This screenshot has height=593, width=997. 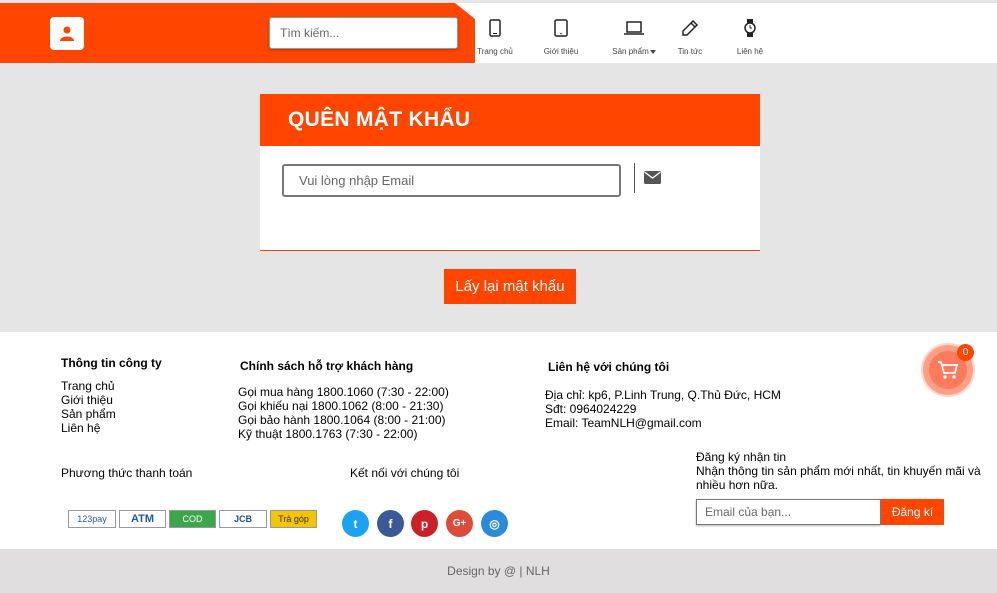 What do you see at coordinates (80, 428) in the screenshot?
I see `footer-link-contact: Liên hệ` at bounding box center [80, 428].